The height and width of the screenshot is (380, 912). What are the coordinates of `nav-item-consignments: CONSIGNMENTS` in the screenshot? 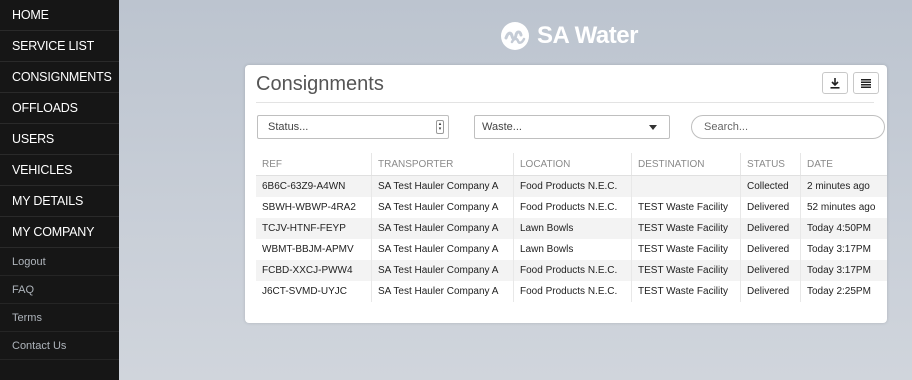 It's located at (59, 77).